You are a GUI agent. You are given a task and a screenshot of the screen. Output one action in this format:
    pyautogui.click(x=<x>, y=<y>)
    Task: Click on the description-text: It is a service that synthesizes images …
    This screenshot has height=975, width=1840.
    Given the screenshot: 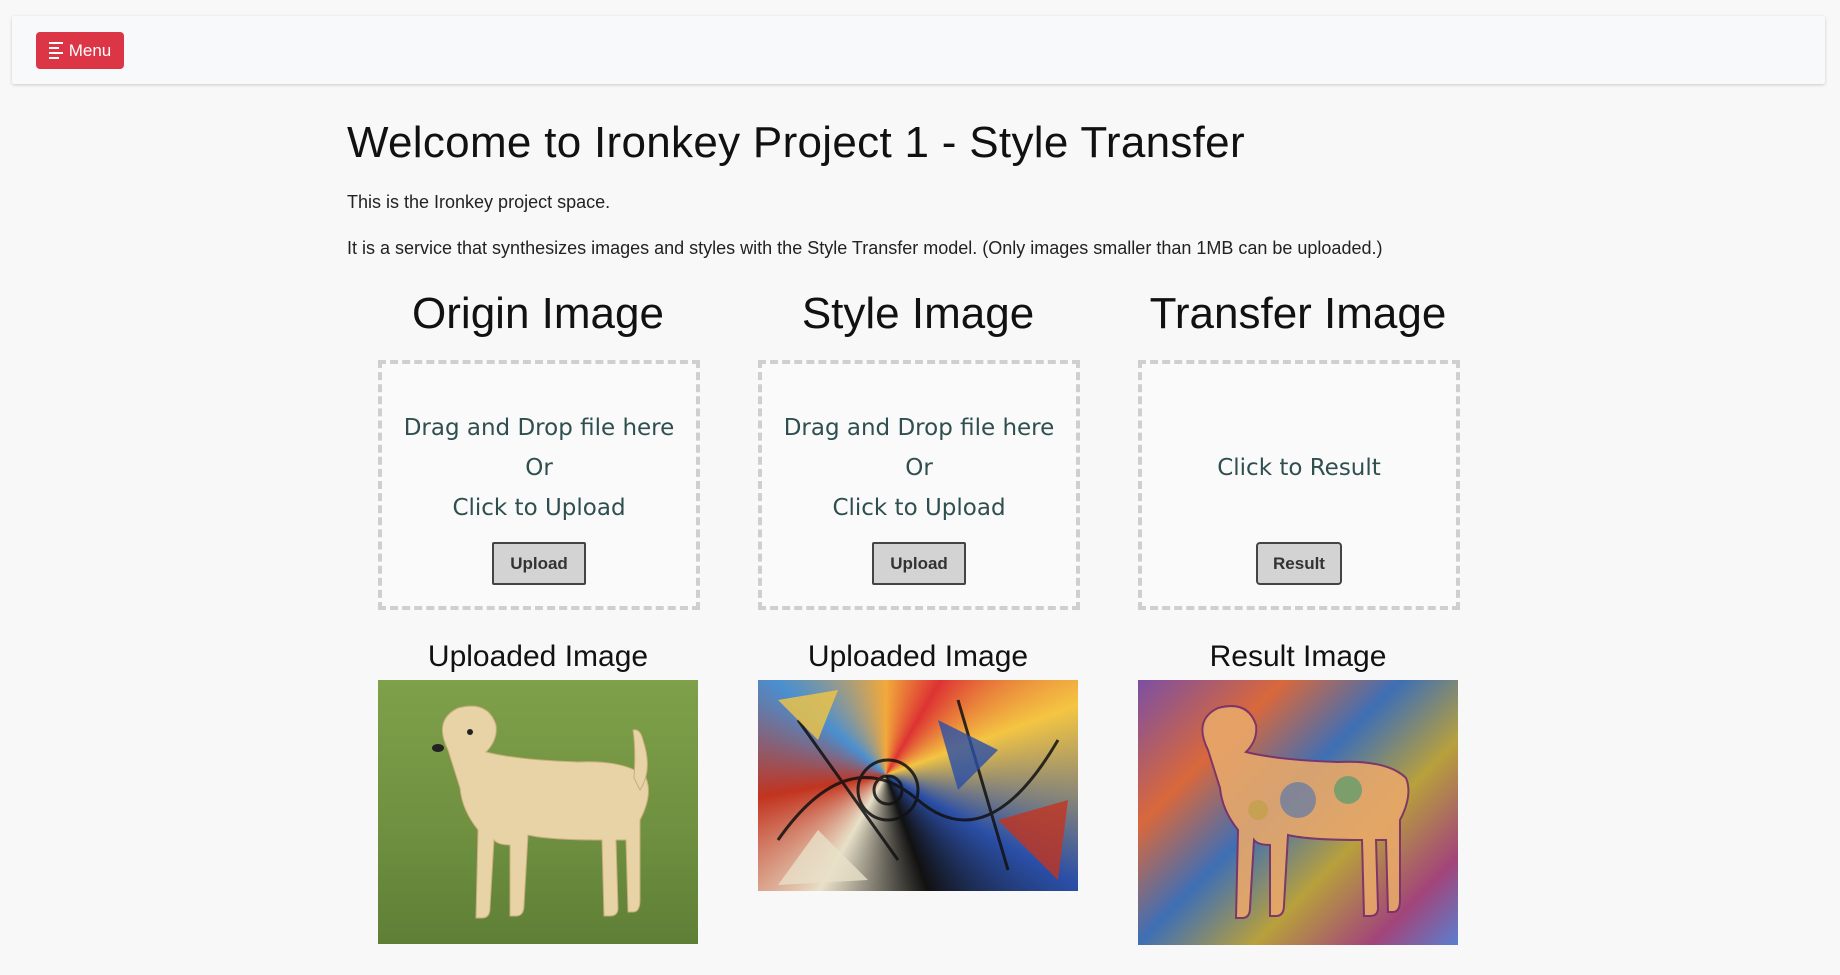 What is the action you would take?
    pyautogui.click(x=865, y=248)
    